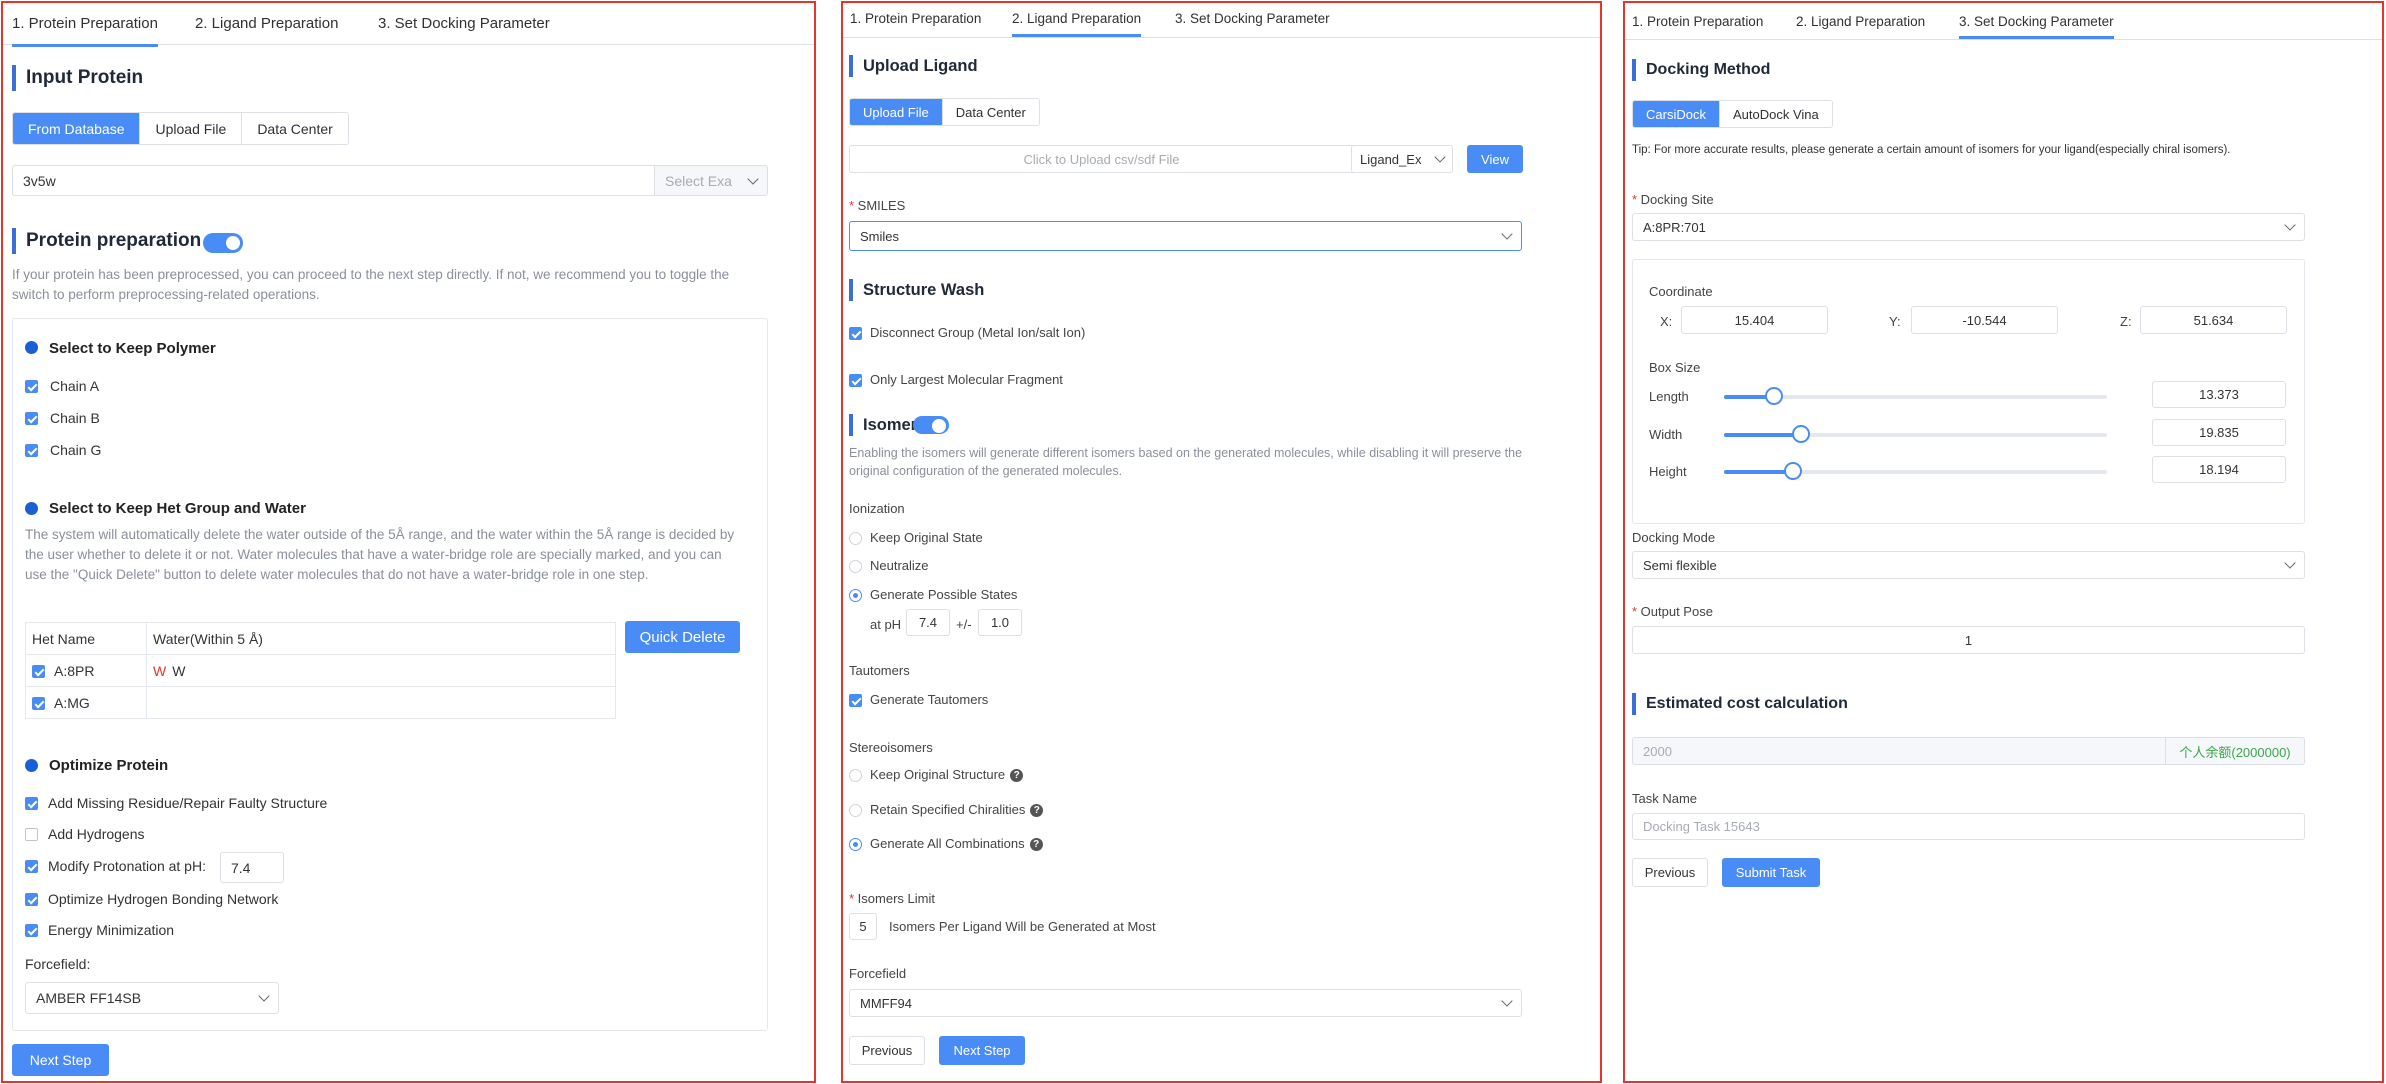  I want to click on smiles-label: * SMILES, so click(877, 205).